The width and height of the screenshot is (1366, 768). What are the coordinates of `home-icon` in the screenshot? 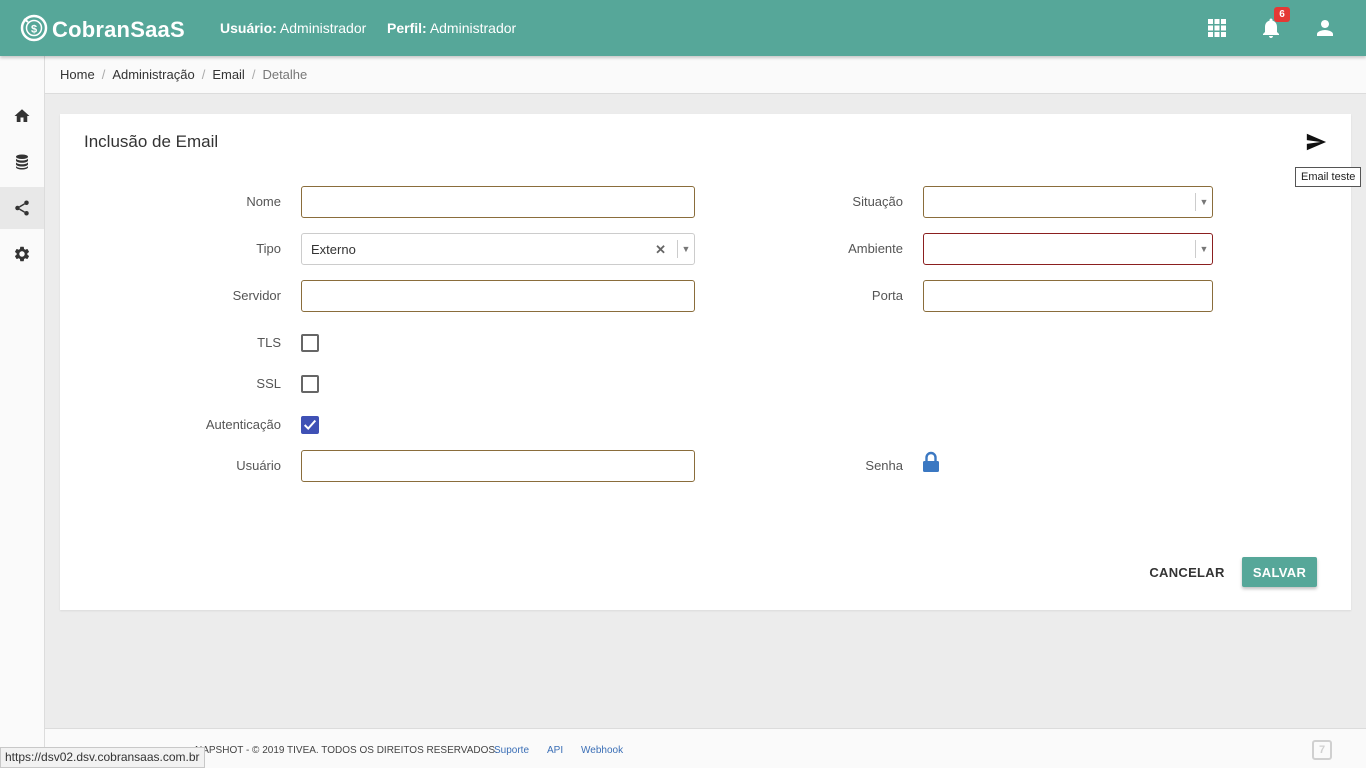 It's located at (22, 115).